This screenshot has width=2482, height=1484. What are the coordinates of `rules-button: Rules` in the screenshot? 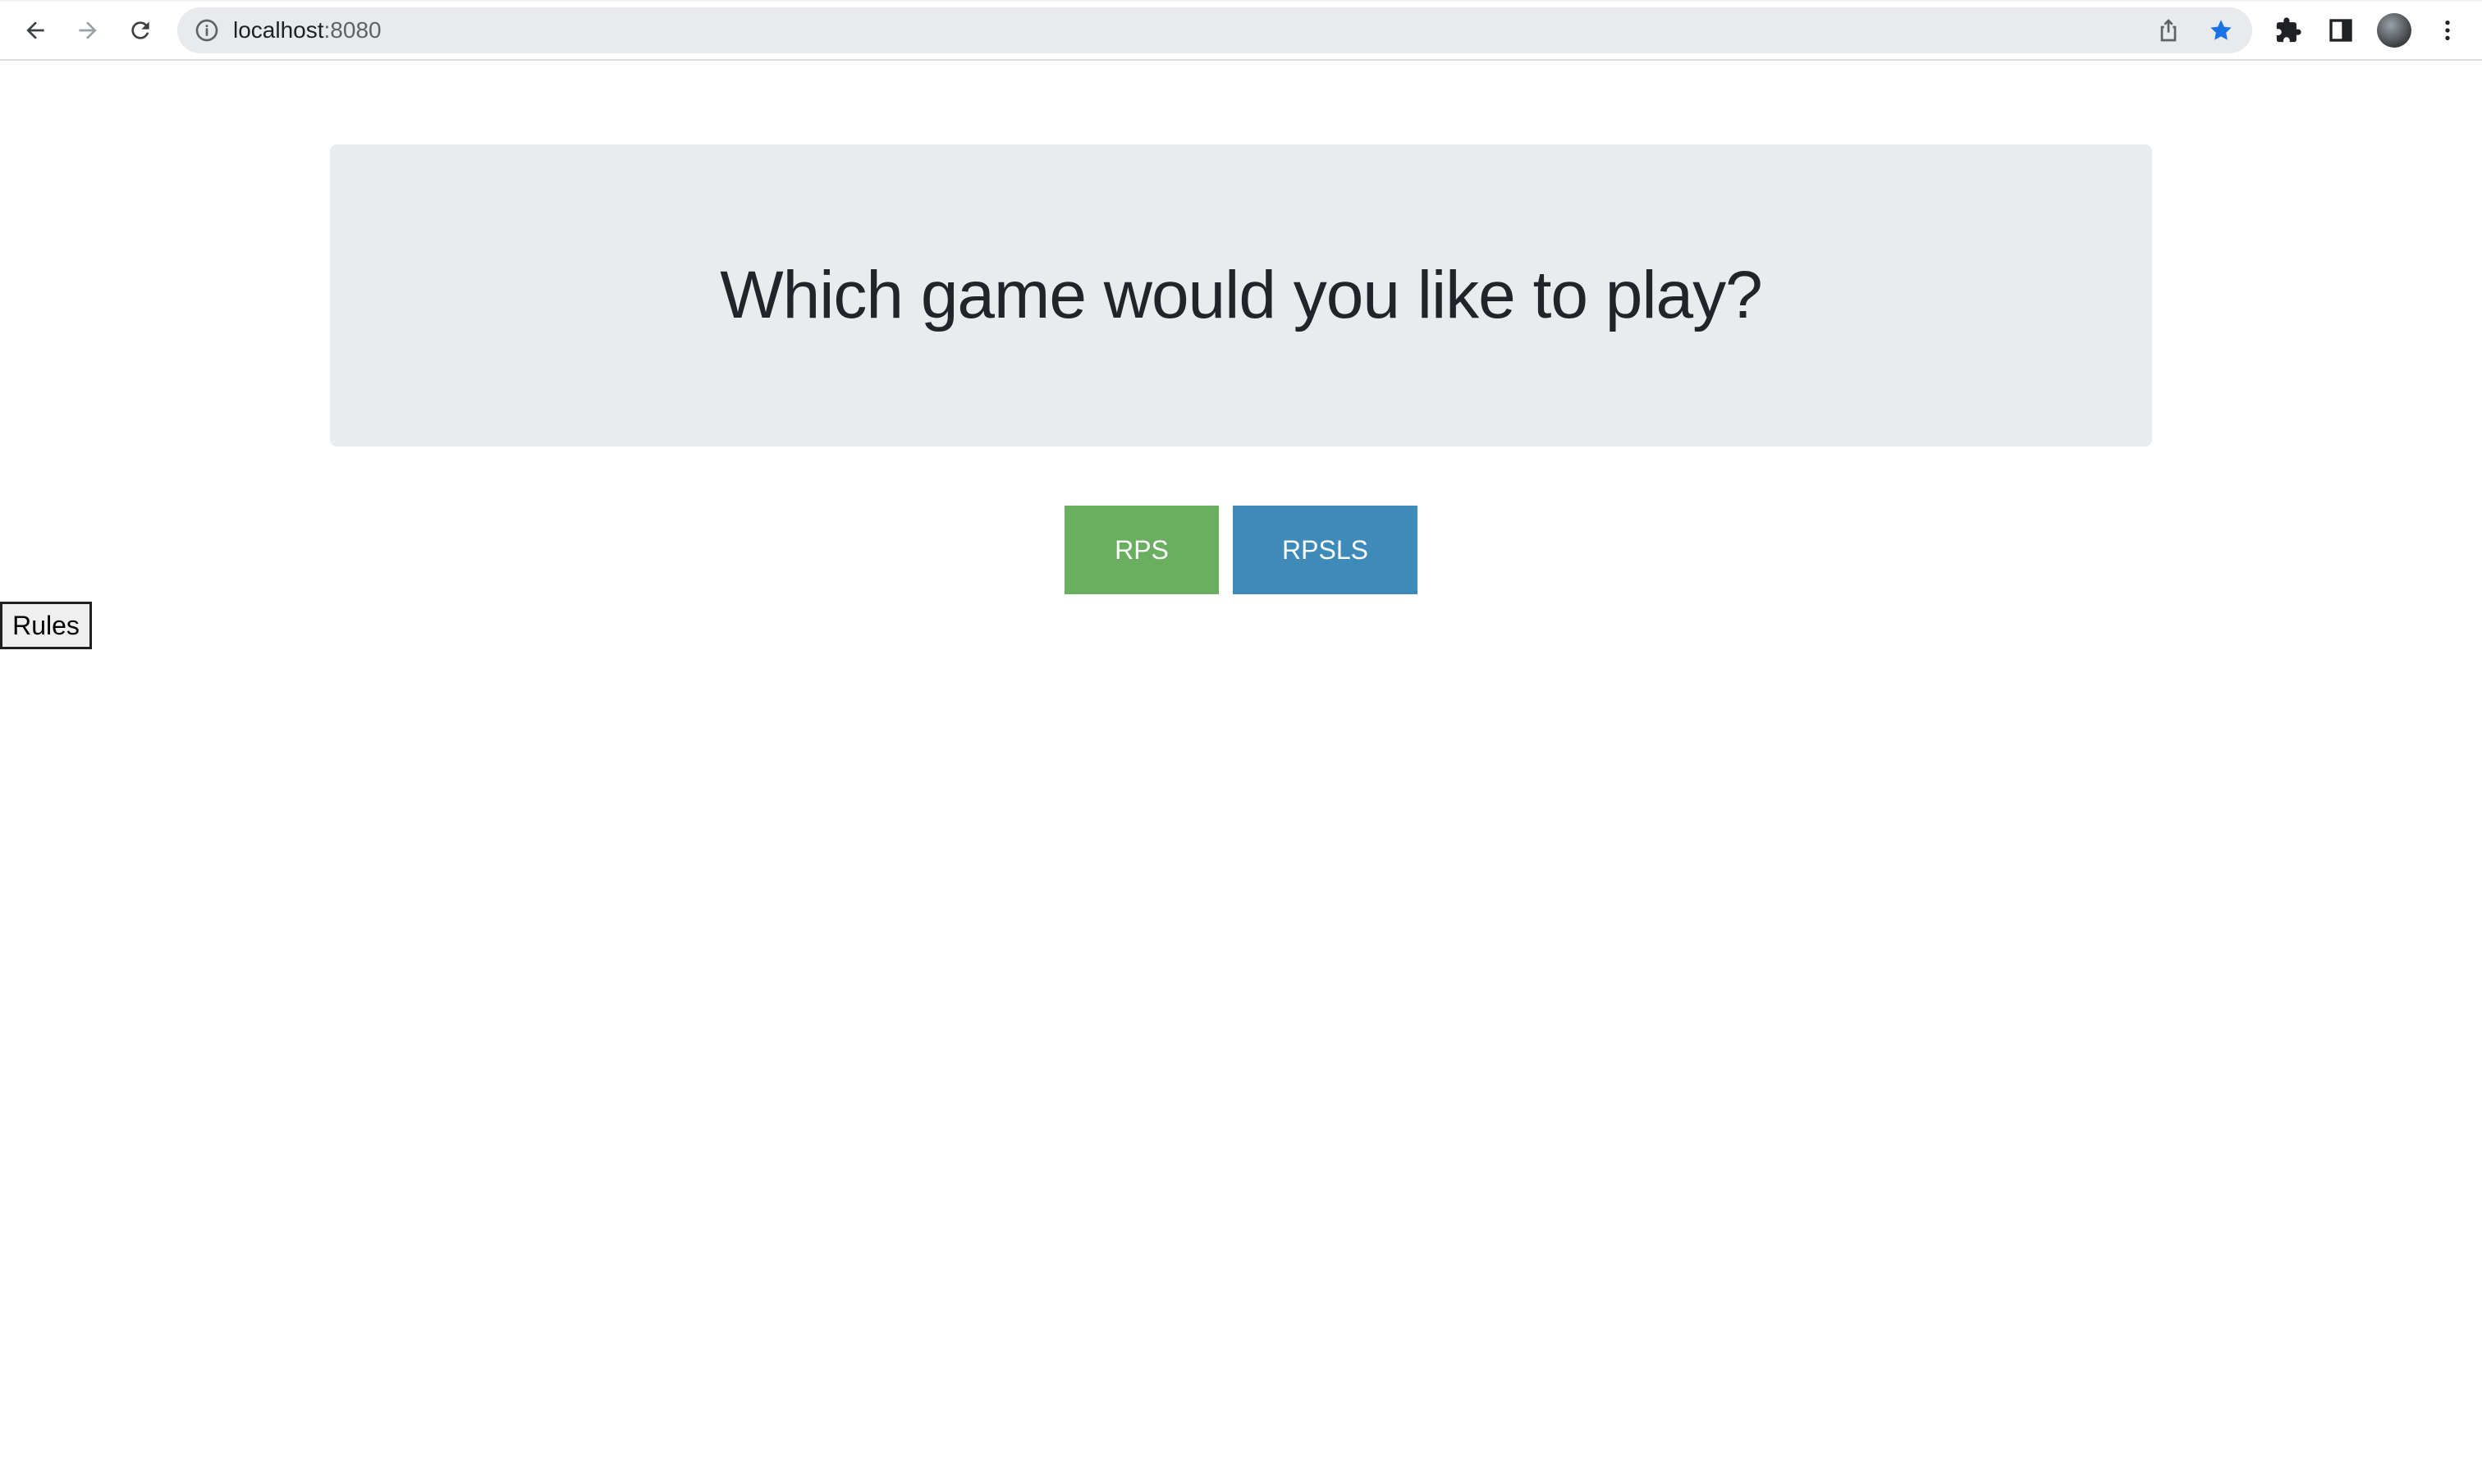 It's located at (46, 625).